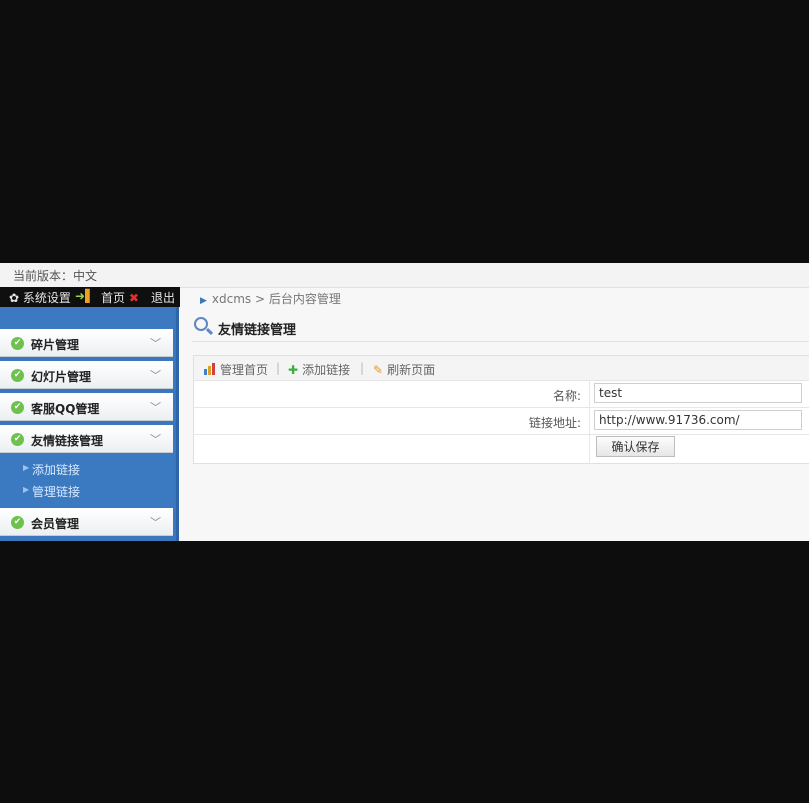 This screenshot has width=809, height=803. What do you see at coordinates (257, 330) in the screenshot?
I see `page-title: 友情链接管理` at bounding box center [257, 330].